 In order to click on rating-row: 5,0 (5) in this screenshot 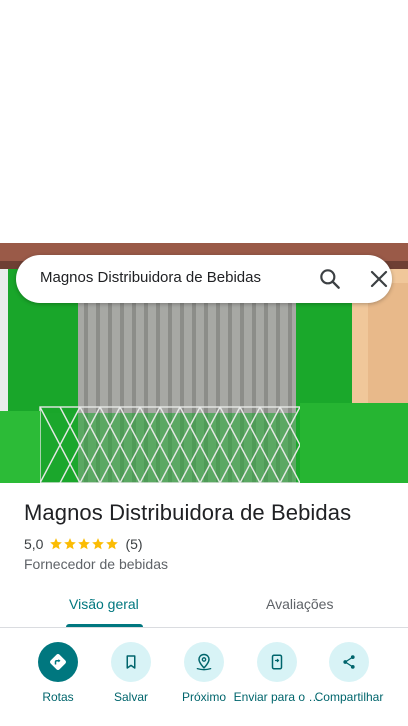, I will do `click(83, 544)`.